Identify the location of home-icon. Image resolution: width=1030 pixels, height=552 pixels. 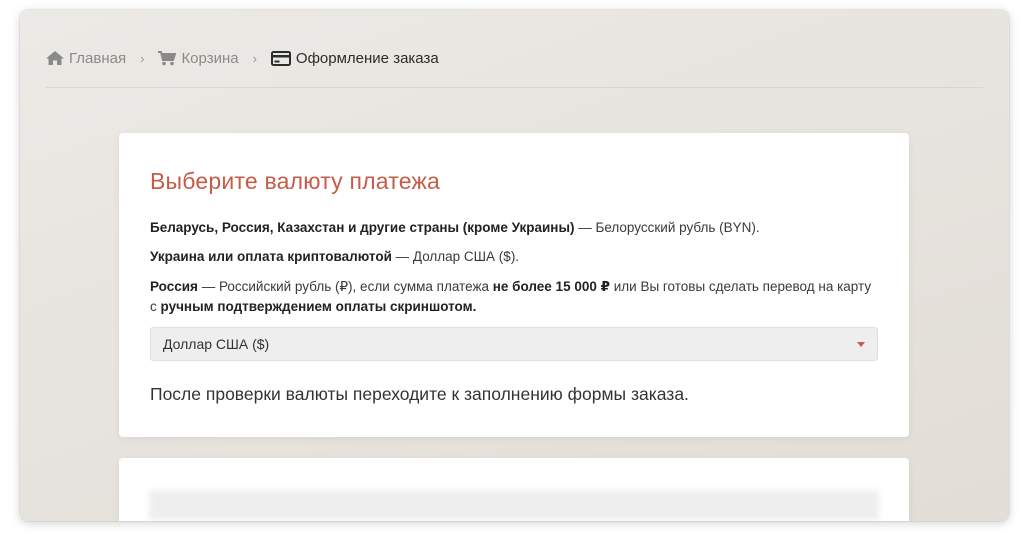
(55, 58).